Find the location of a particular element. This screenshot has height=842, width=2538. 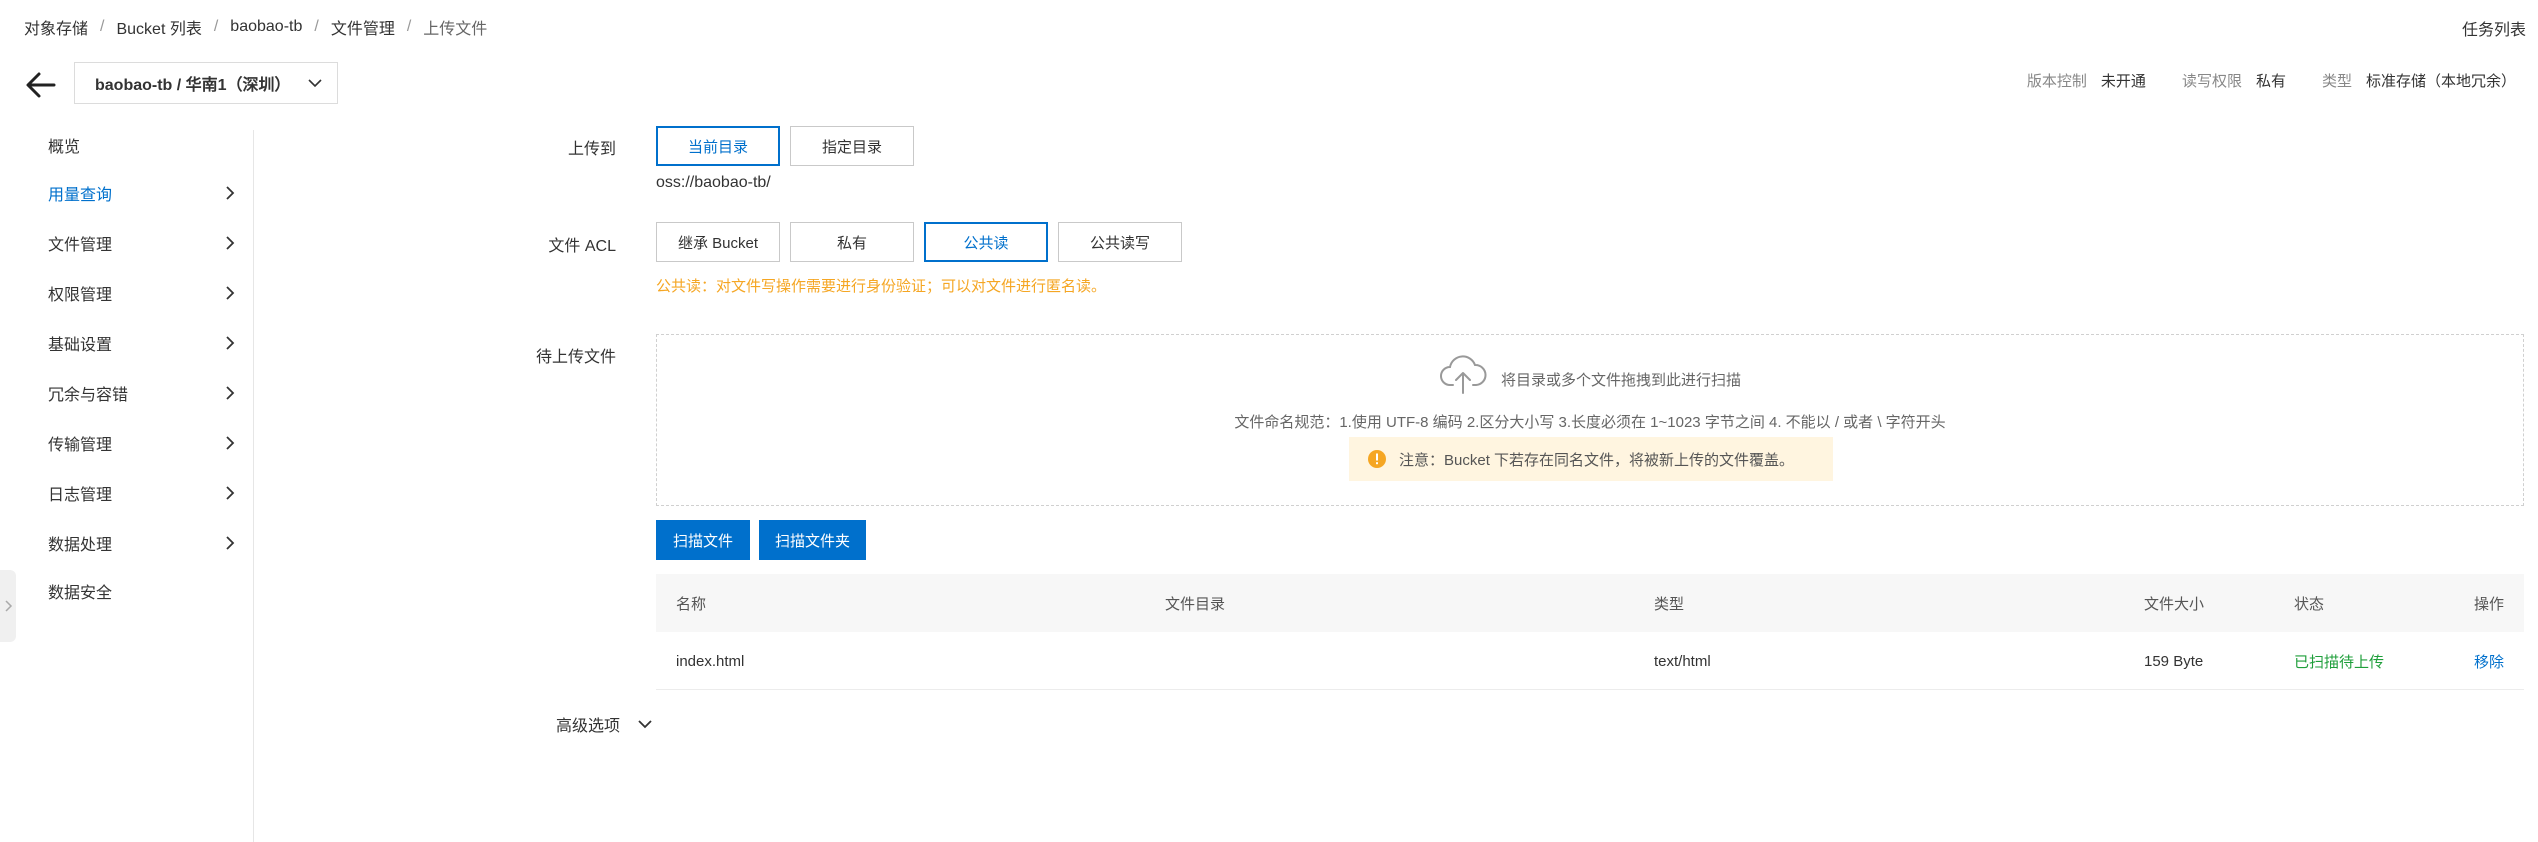

drop-instruction: 将目录或多个文件拖拽到此进行扫描 is located at coordinates (1621, 380).